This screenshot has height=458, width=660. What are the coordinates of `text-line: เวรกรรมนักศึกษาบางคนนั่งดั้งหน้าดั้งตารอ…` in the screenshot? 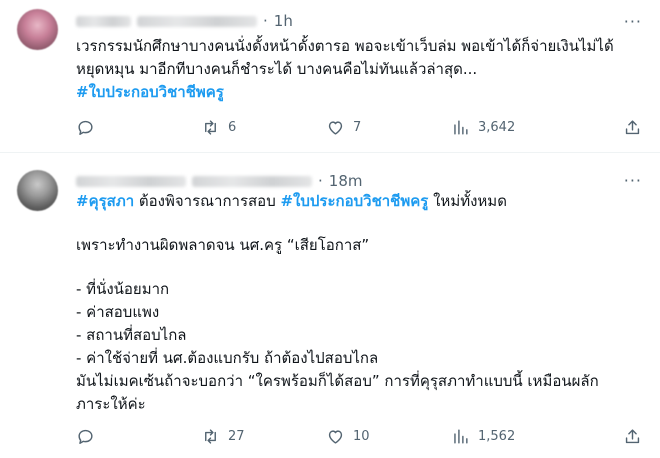 It's located at (345, 46).